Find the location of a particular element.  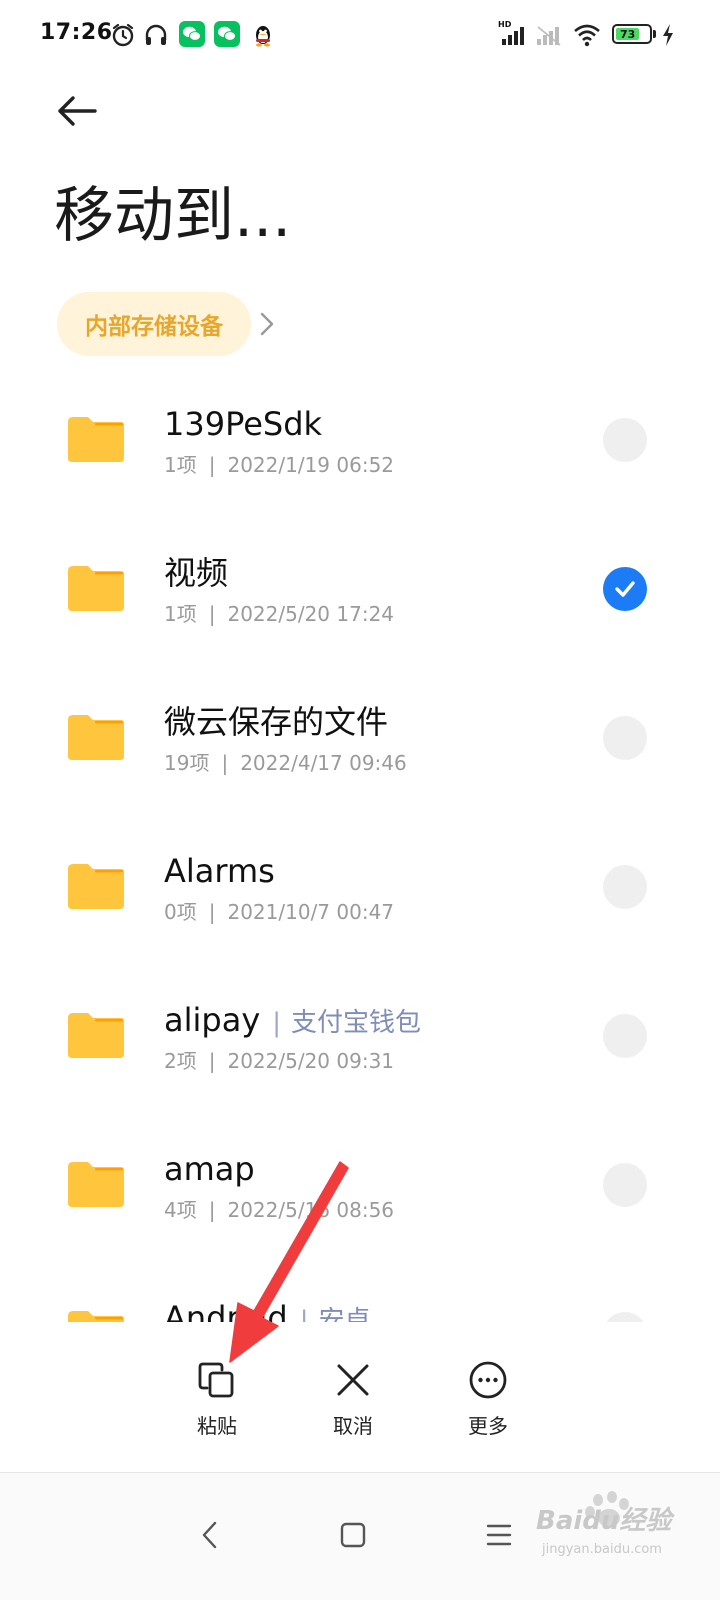

folder-name-line: Android | 安卓 is located at coordinates (267, 1310).